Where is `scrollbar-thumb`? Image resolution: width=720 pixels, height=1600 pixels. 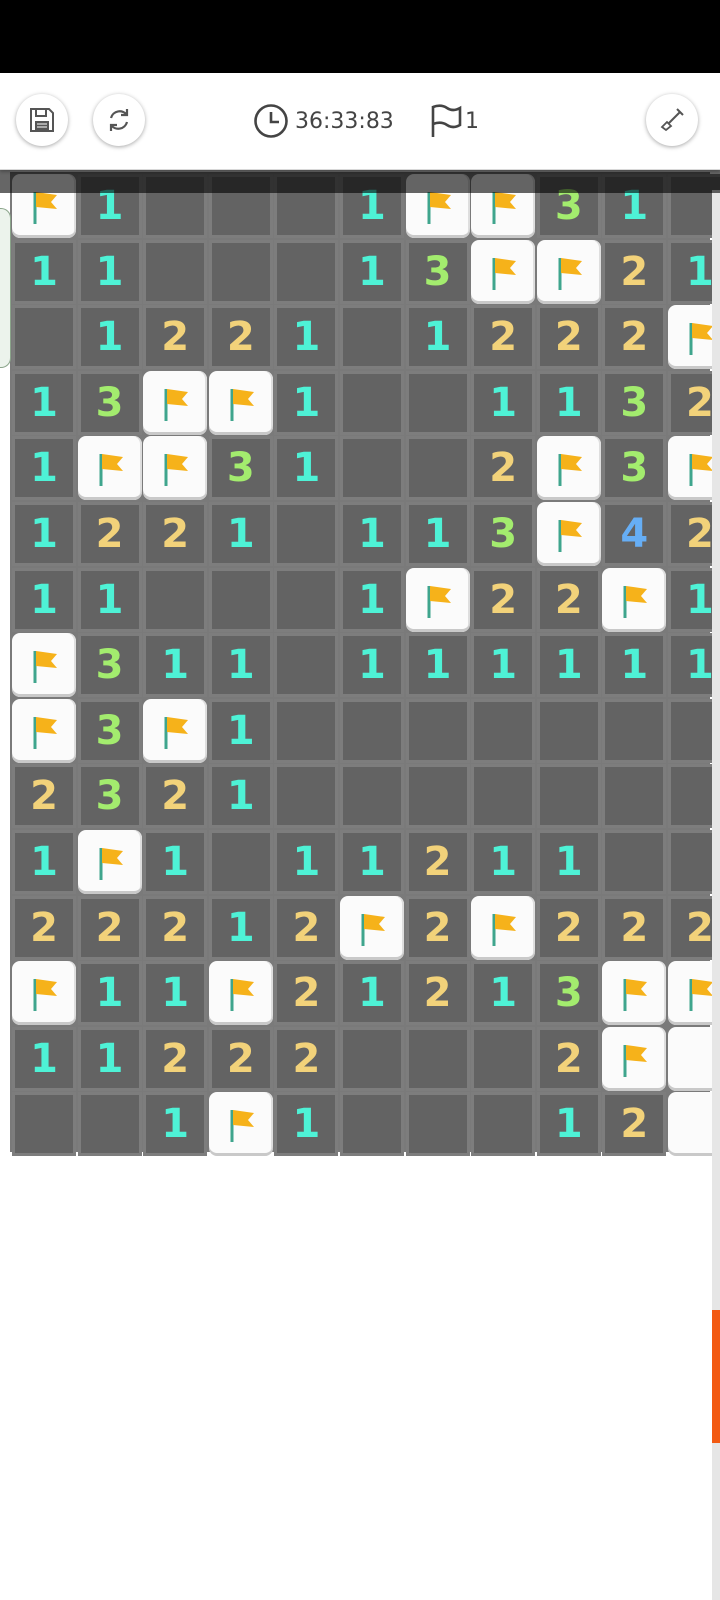 scrollbar-thumb is located at coordinates (716, 1376).